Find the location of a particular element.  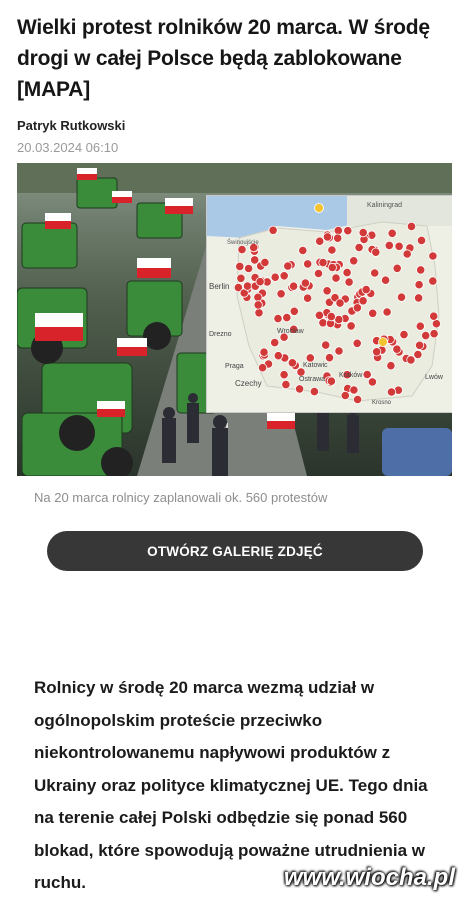

map-label-krosno: Krosno is located at coordinates (382, 403).